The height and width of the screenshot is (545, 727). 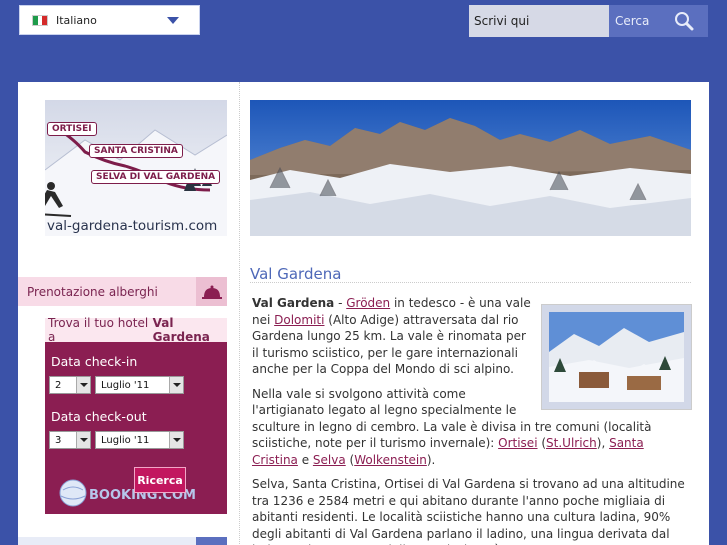 I want to click on intro-lead: Val Gardena, so click(x=293, y=303).